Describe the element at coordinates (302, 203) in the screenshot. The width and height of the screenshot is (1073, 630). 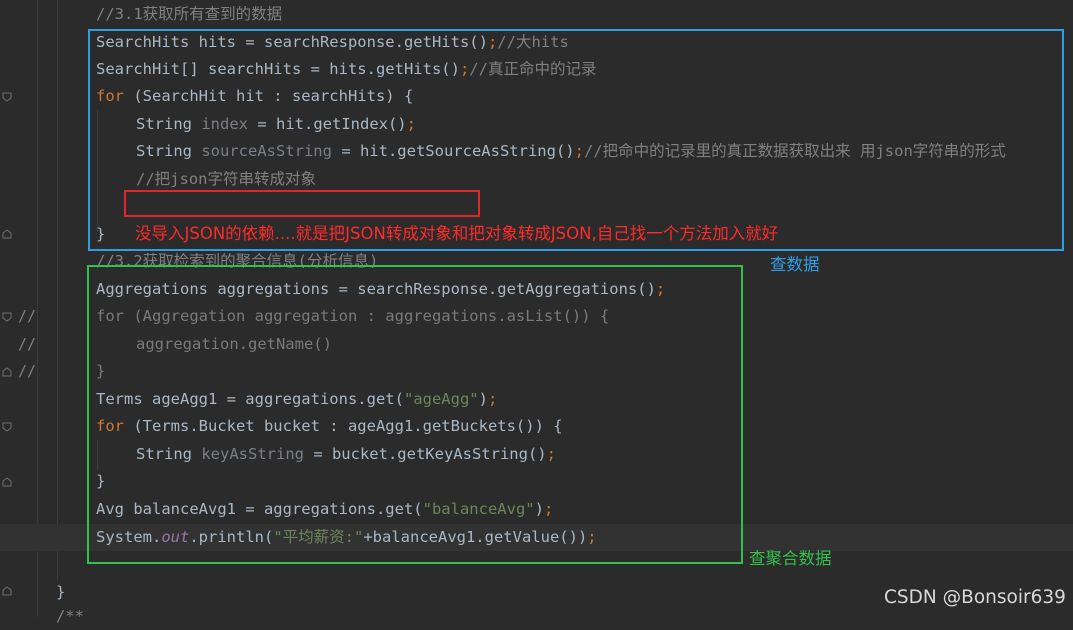
I see `missing-json-line-box` at that location.